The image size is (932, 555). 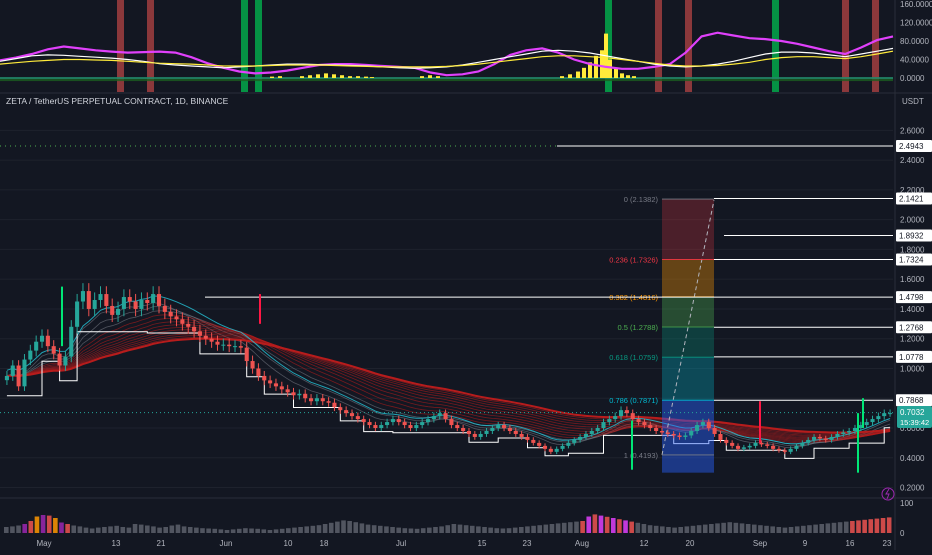 What do you see at coordinates (913, 101) in the screenshot?
I see `currency-label: USDT` at bounding box center [913, 101].